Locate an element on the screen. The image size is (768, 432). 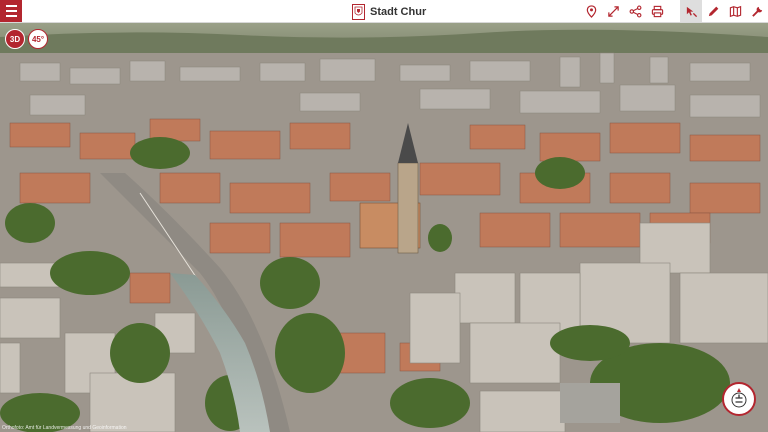
share-icon is located at coordinates (635, 11).